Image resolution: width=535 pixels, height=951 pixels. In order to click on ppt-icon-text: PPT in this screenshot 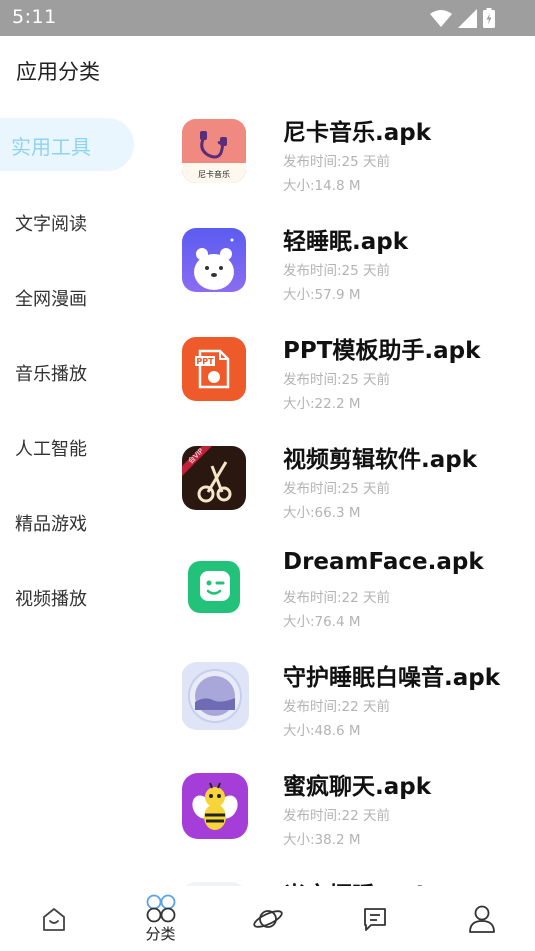, I will do `click(205, 361)`.